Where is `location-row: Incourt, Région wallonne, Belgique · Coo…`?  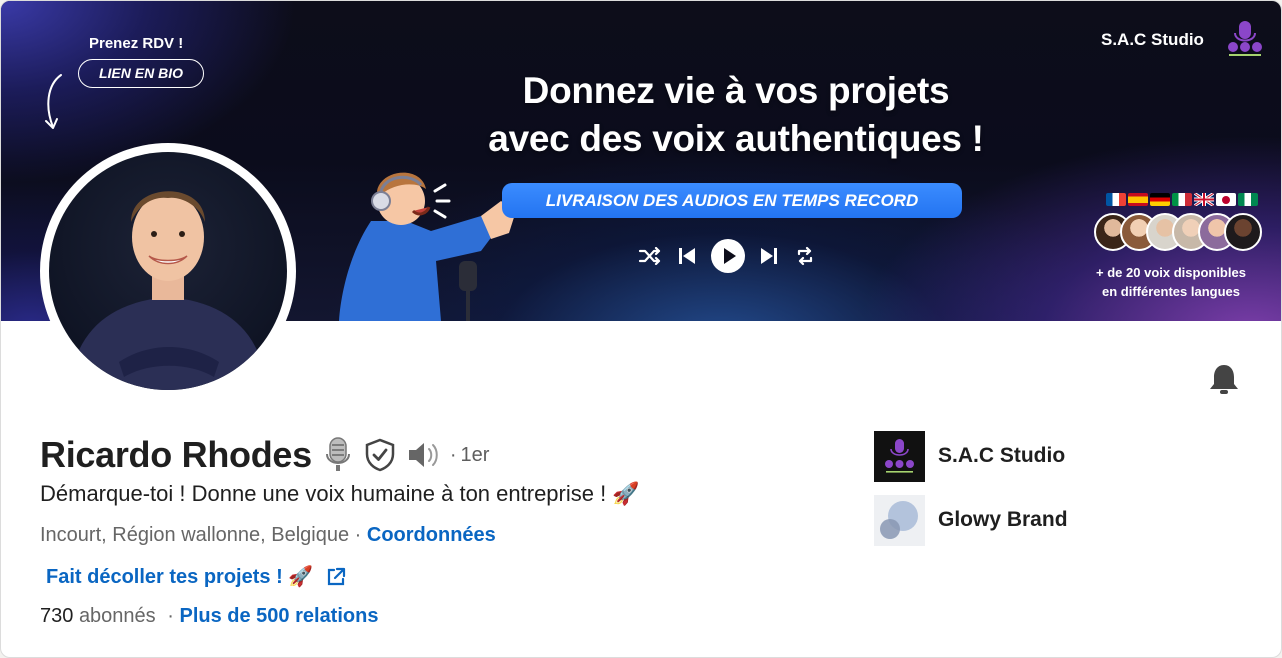
location-row: Incourt, Région wallonne, Belgique · Coo… is located at coordinates (268, 535).